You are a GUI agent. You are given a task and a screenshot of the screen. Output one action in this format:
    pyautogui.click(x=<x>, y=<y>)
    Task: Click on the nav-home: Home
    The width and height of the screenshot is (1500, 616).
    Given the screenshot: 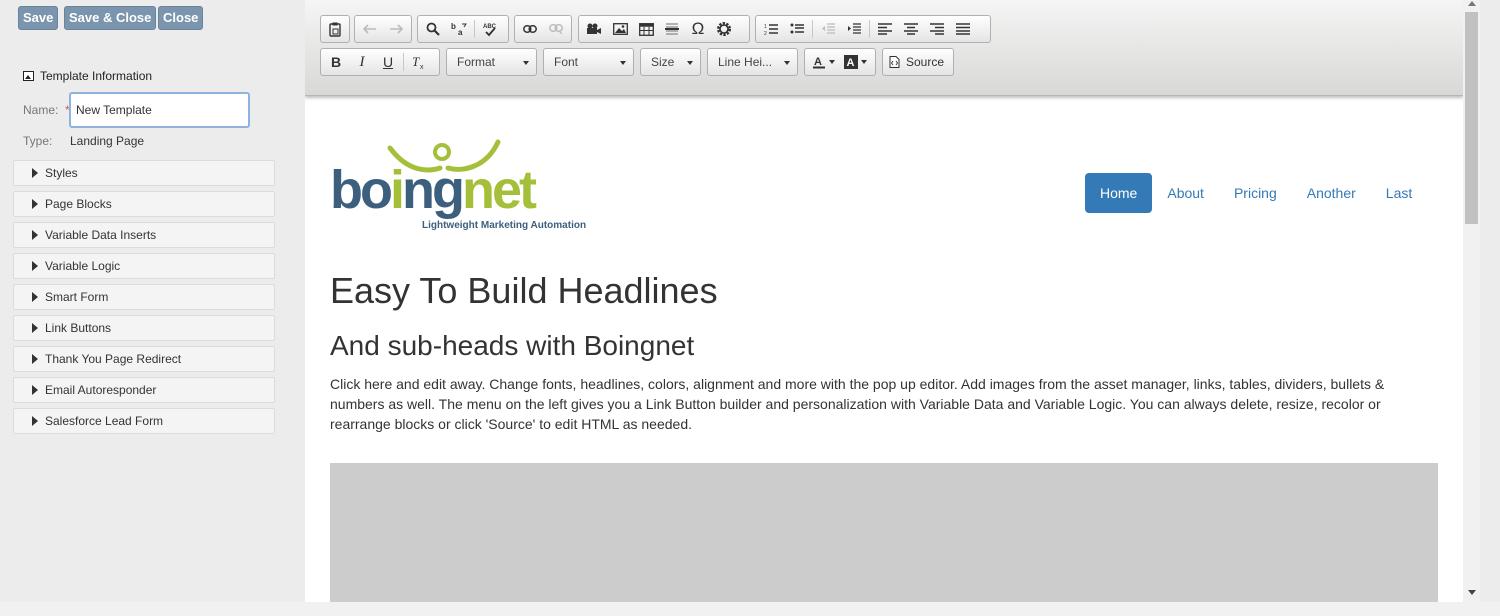 What is the action you would take?
    pyautogui.click(x=1119, y=193)
    